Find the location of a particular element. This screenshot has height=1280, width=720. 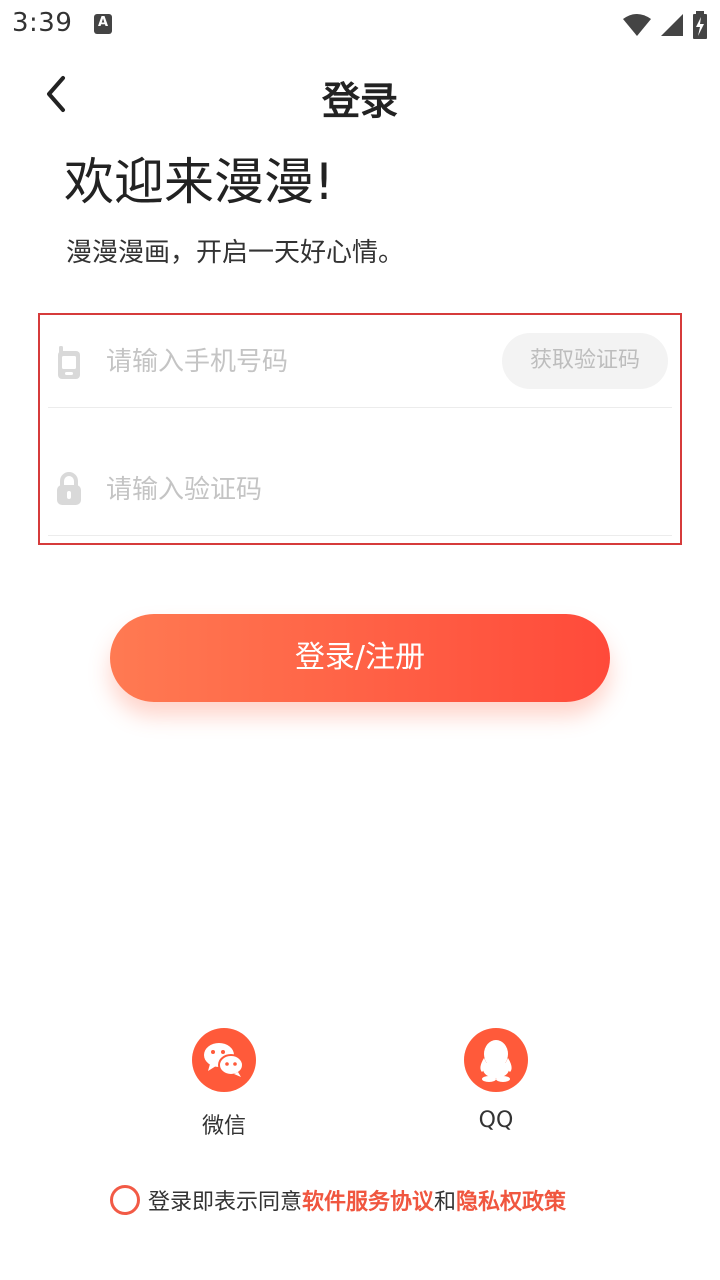

wechat-label: 微信 is located at coordinates (223, 1126).